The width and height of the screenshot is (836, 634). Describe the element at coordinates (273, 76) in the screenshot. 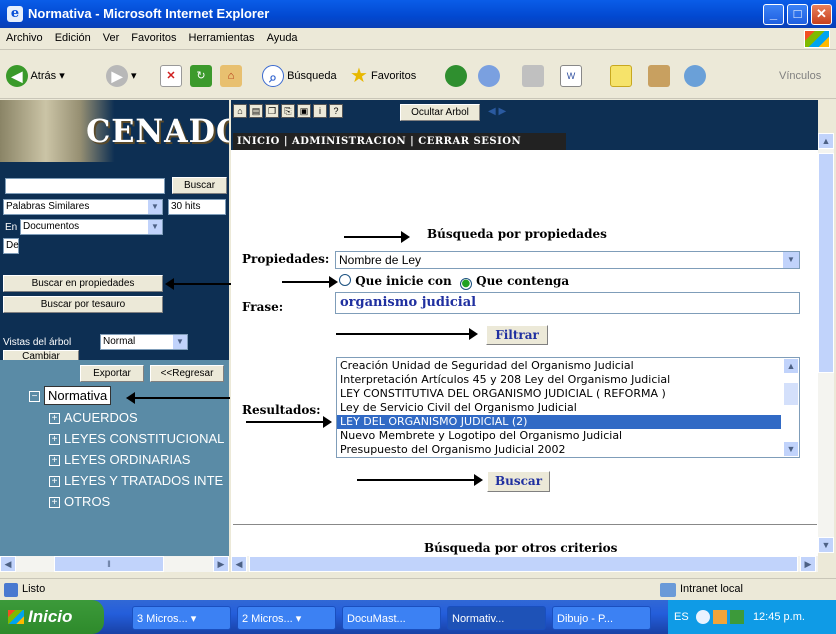

I see `search-icon: ⌕` at that location.